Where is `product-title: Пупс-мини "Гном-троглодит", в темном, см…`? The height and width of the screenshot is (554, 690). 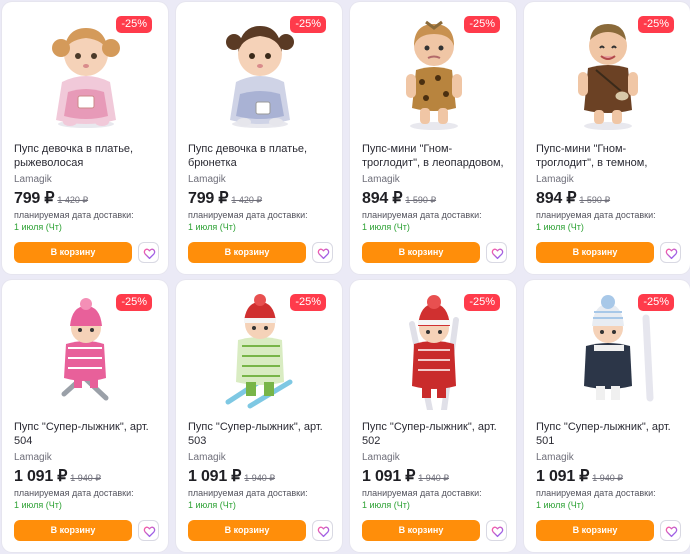
product-title: Пупс-мини "Гном-троглодит", в темном, см… is located at coordinates (610, 156).